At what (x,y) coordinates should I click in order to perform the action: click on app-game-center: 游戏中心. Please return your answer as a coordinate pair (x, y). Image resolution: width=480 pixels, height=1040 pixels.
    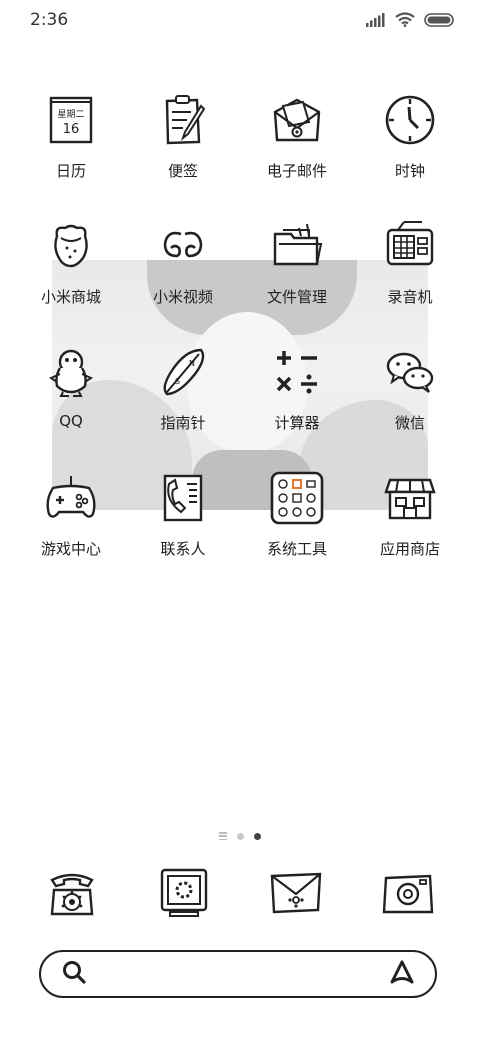
    Looking at the image, I should click on (71, 514).